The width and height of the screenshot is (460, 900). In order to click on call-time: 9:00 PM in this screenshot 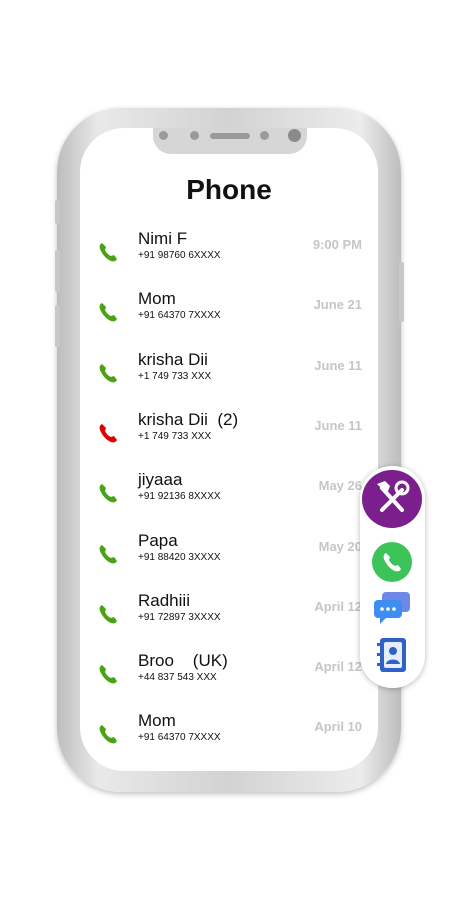, I will do `click(337, 244)`.